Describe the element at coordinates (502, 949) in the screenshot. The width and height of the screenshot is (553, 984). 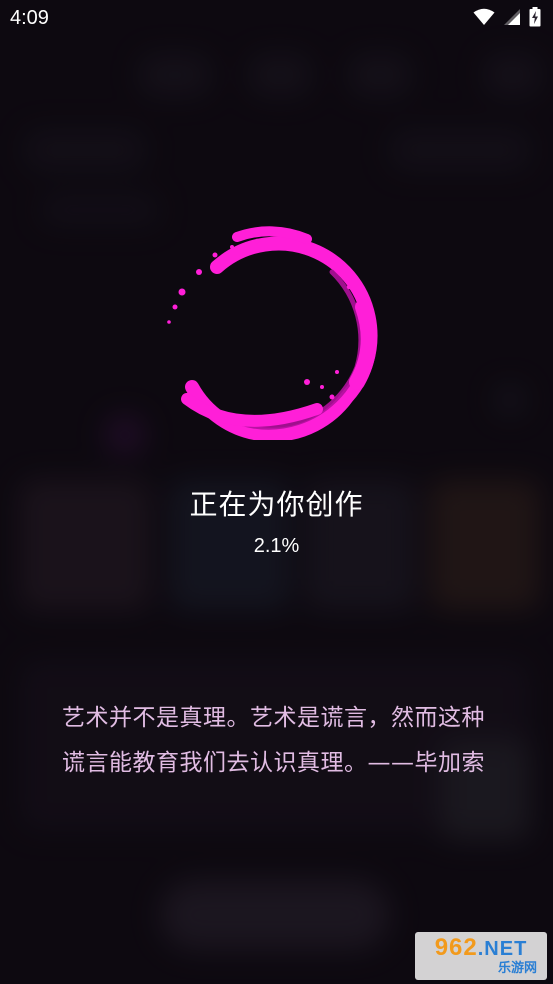
I see `watermark-domain: .NET` at that location.